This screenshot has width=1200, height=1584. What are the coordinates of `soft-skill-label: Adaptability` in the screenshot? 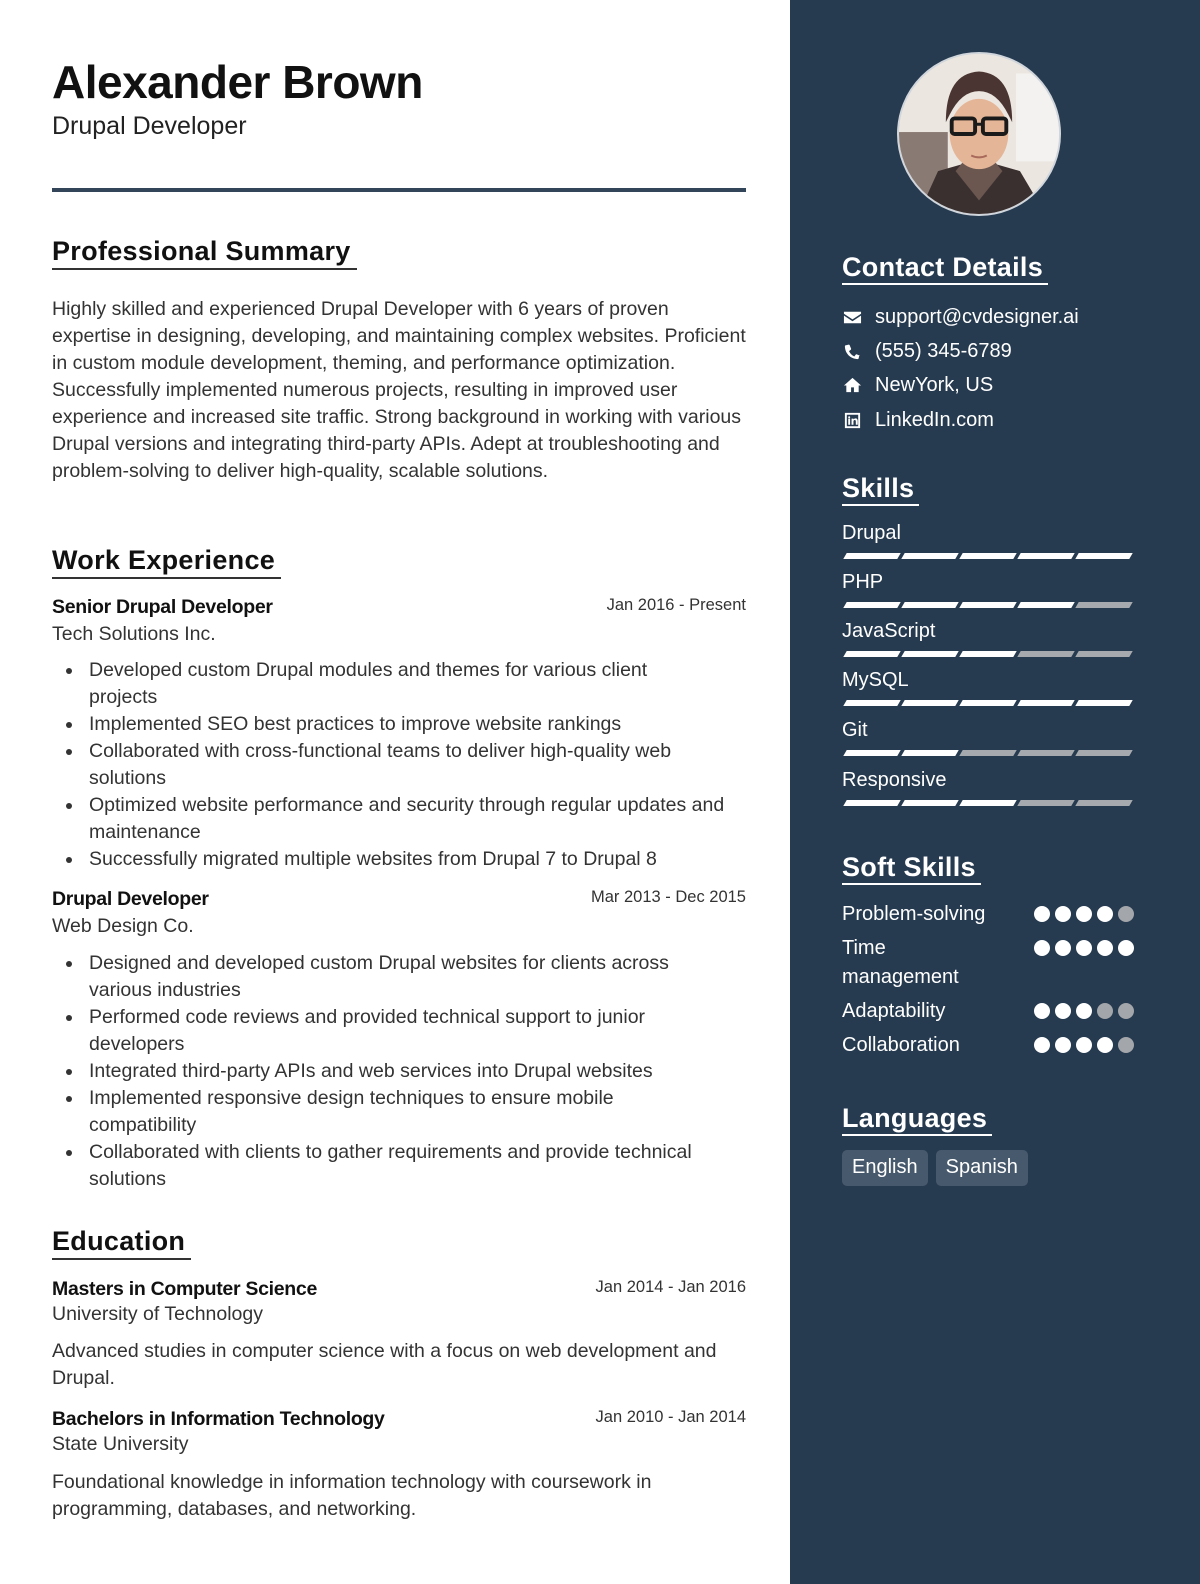 It's located at (894, 1011).